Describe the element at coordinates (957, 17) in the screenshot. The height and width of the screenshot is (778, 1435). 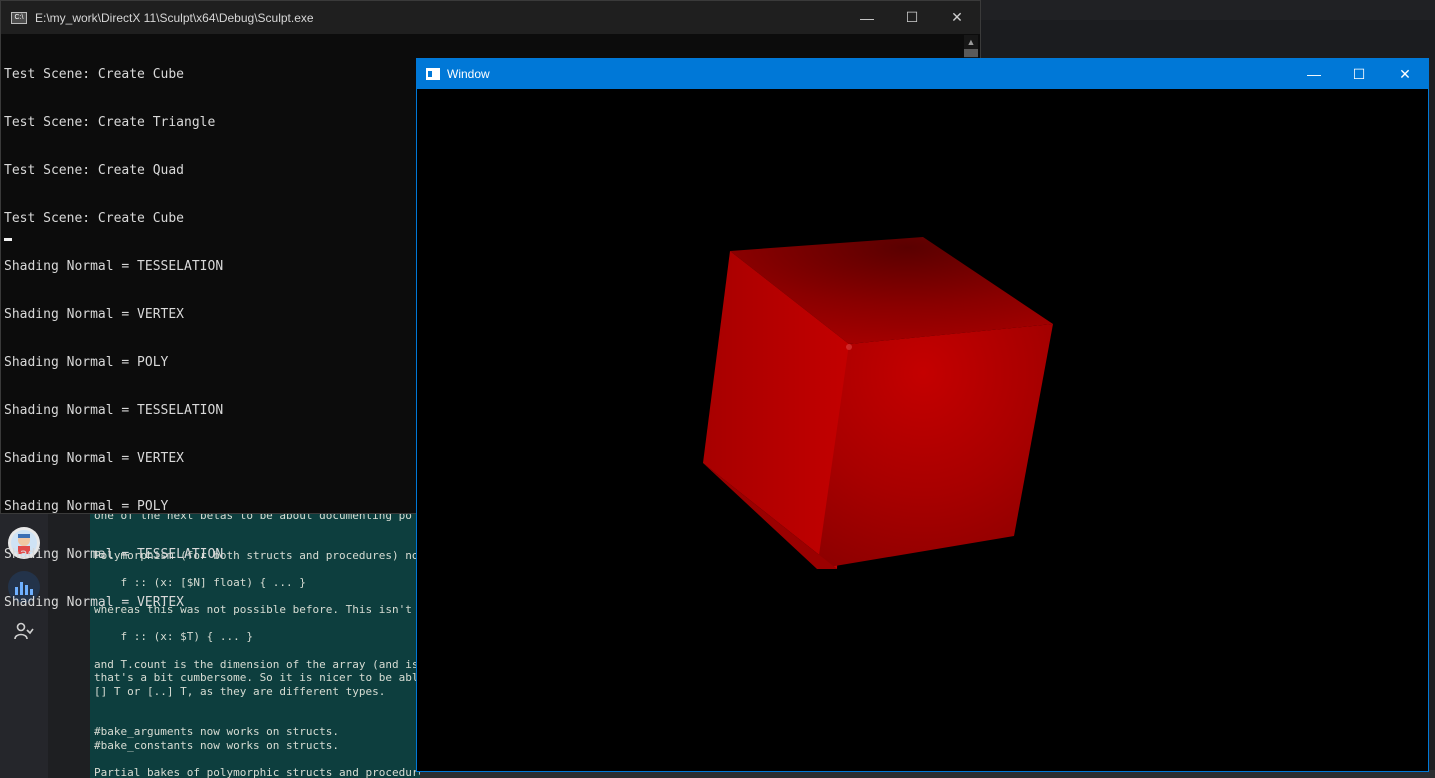
I see `console-close-button: ✕` at that location.